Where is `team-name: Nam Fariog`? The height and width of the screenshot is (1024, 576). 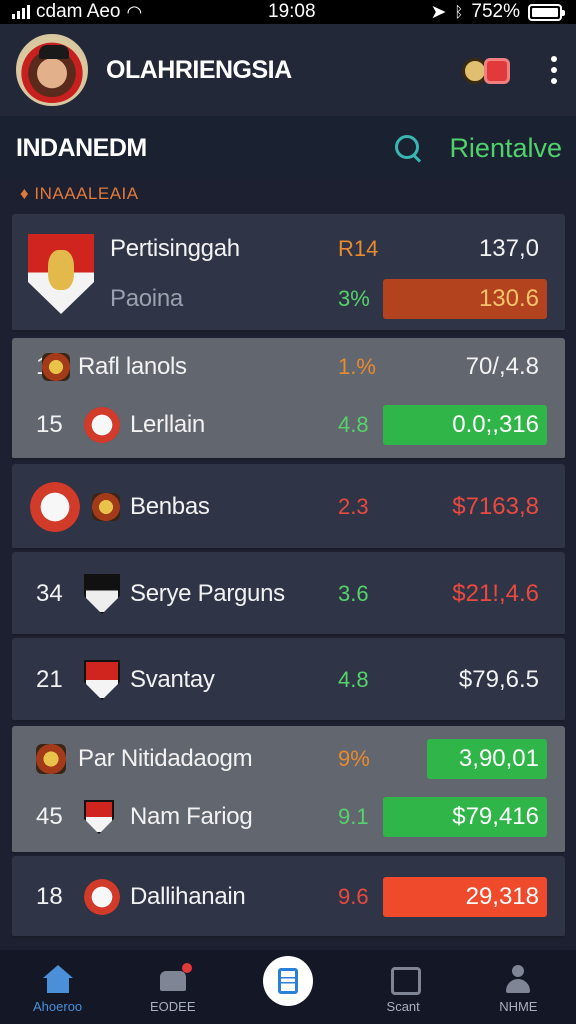 team-name: Nam Fariog is located at coordinates (191, 816).